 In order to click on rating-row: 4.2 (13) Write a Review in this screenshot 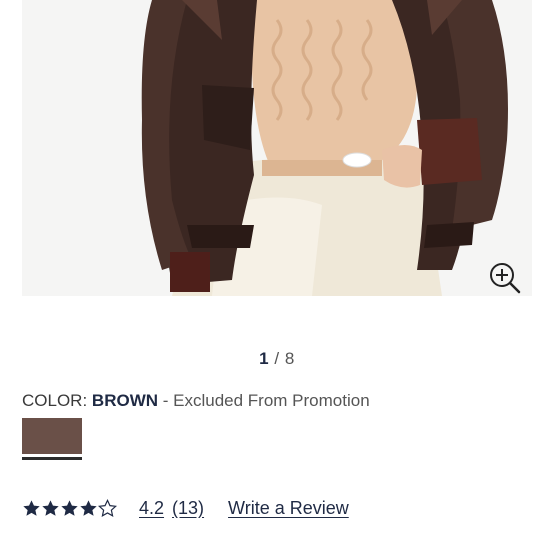, I will do `click(185, 508)`.